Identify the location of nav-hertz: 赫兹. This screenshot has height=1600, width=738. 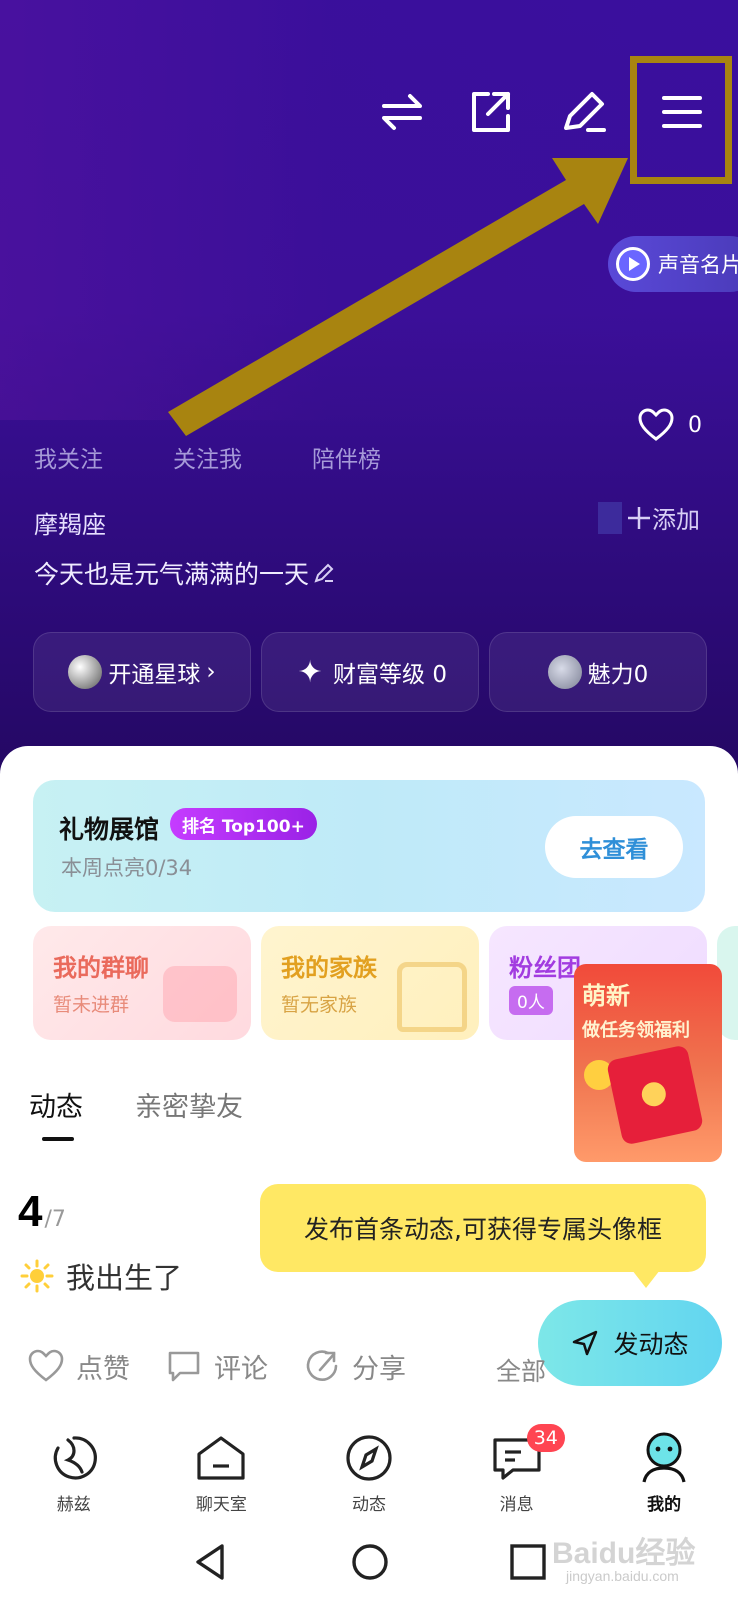
(74, 1476).